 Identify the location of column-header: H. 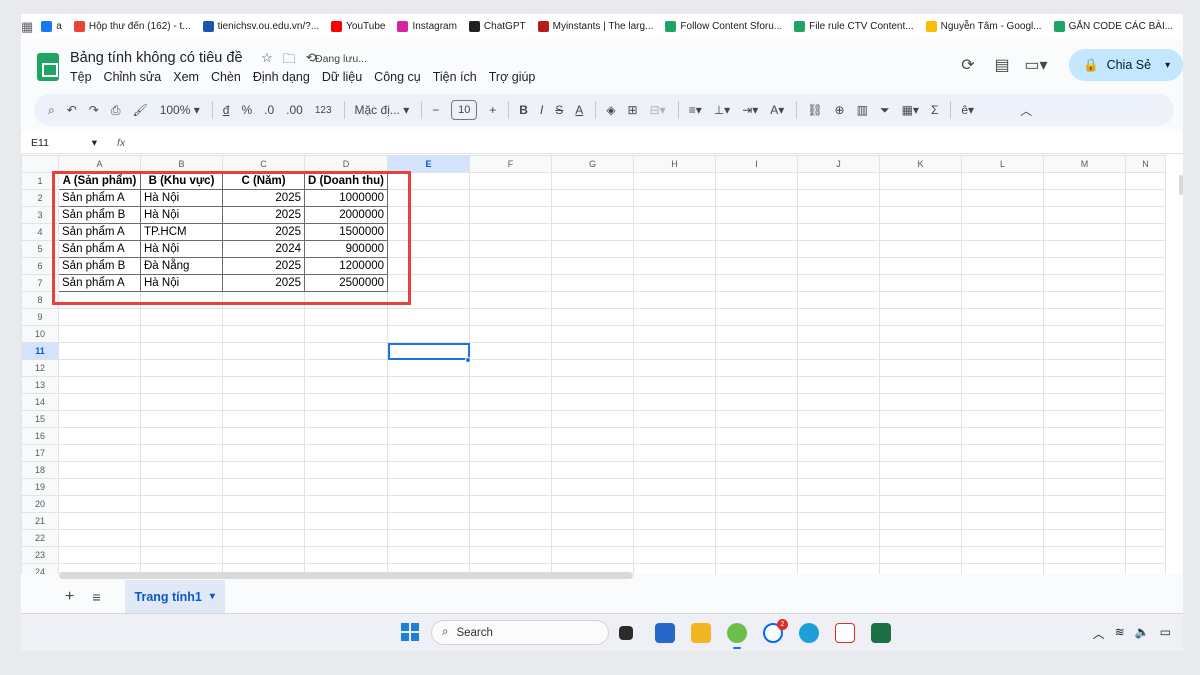
(675, 164).